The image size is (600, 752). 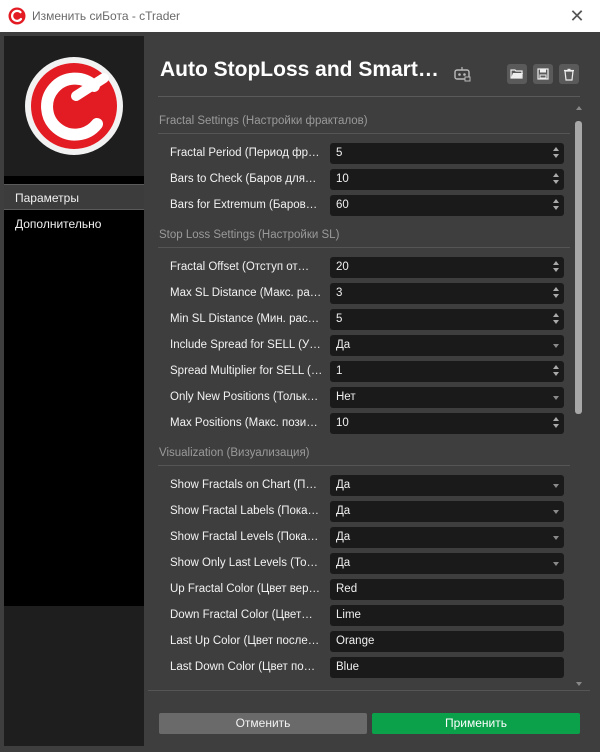 What do you see at coordinates (447, 667) in the screenshot?
I see `last-down-color-input: Blue` at bounding box center [447, 667].